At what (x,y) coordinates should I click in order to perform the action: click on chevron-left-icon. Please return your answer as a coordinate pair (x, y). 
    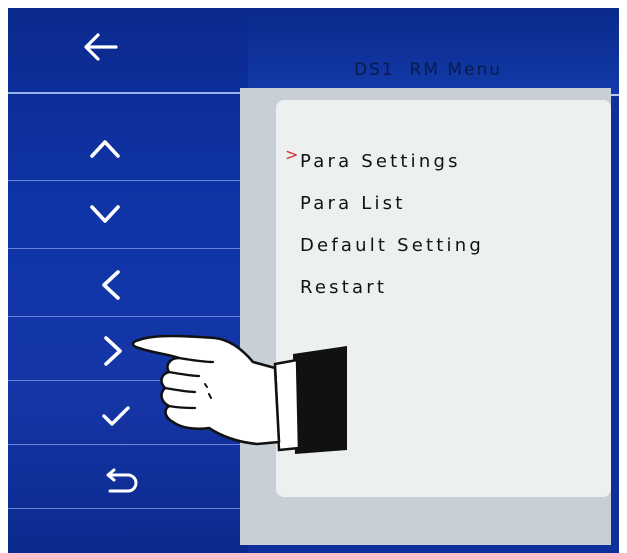
    Looking at the image, I should click on (111, 285).